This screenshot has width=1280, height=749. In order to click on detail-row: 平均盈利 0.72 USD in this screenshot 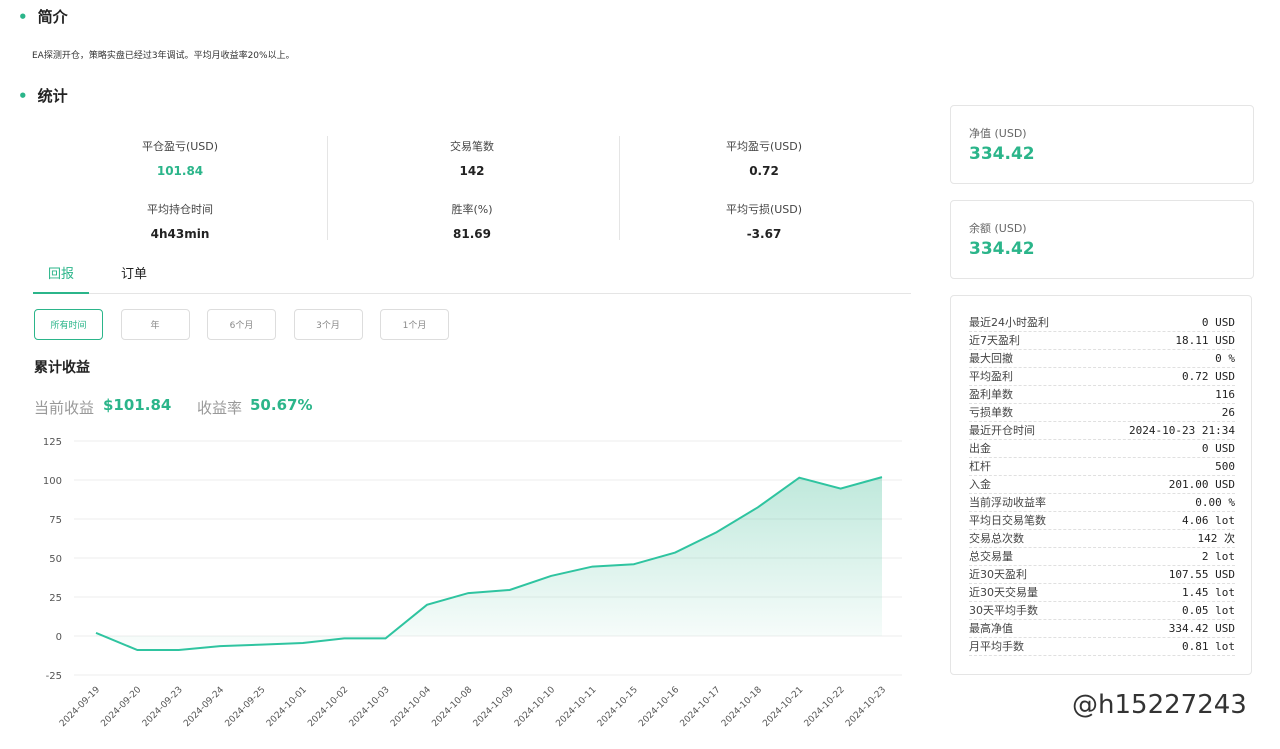, I will do `click(1102, 377)`.